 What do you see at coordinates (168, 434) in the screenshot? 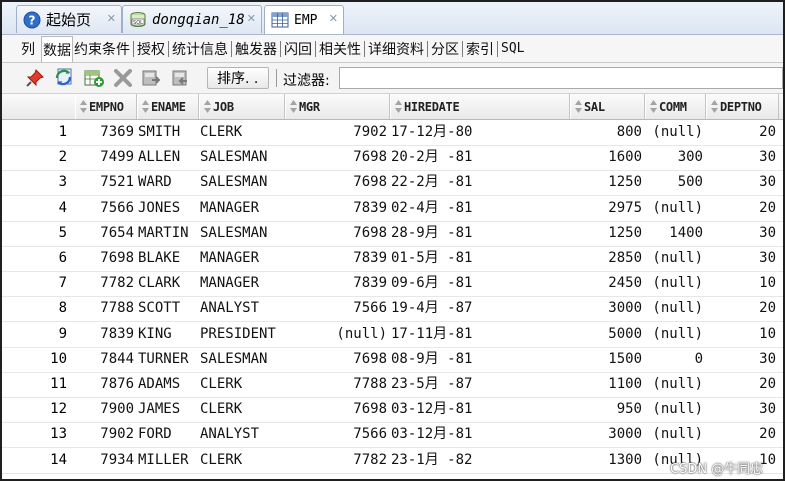
I see `cell-ename: FORD` at bounding box center [168, 434].